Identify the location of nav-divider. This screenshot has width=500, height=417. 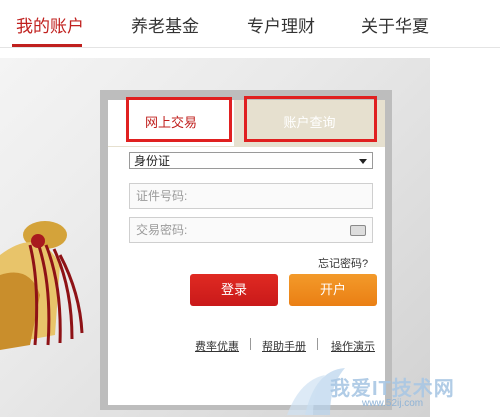
(250, 47).